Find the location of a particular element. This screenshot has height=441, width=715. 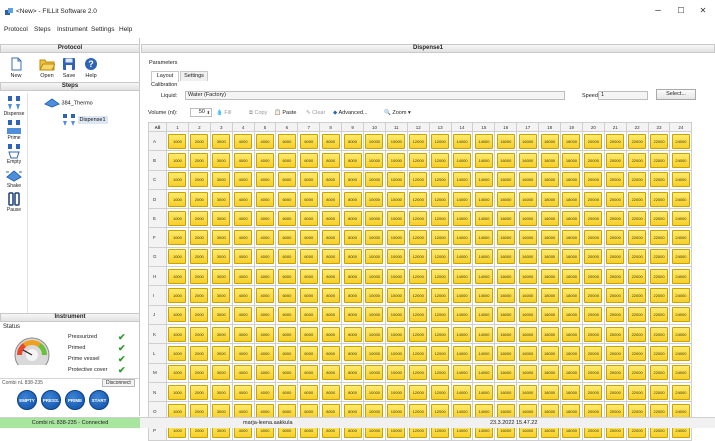

save-button: Save is located at coordinates (69, 68).